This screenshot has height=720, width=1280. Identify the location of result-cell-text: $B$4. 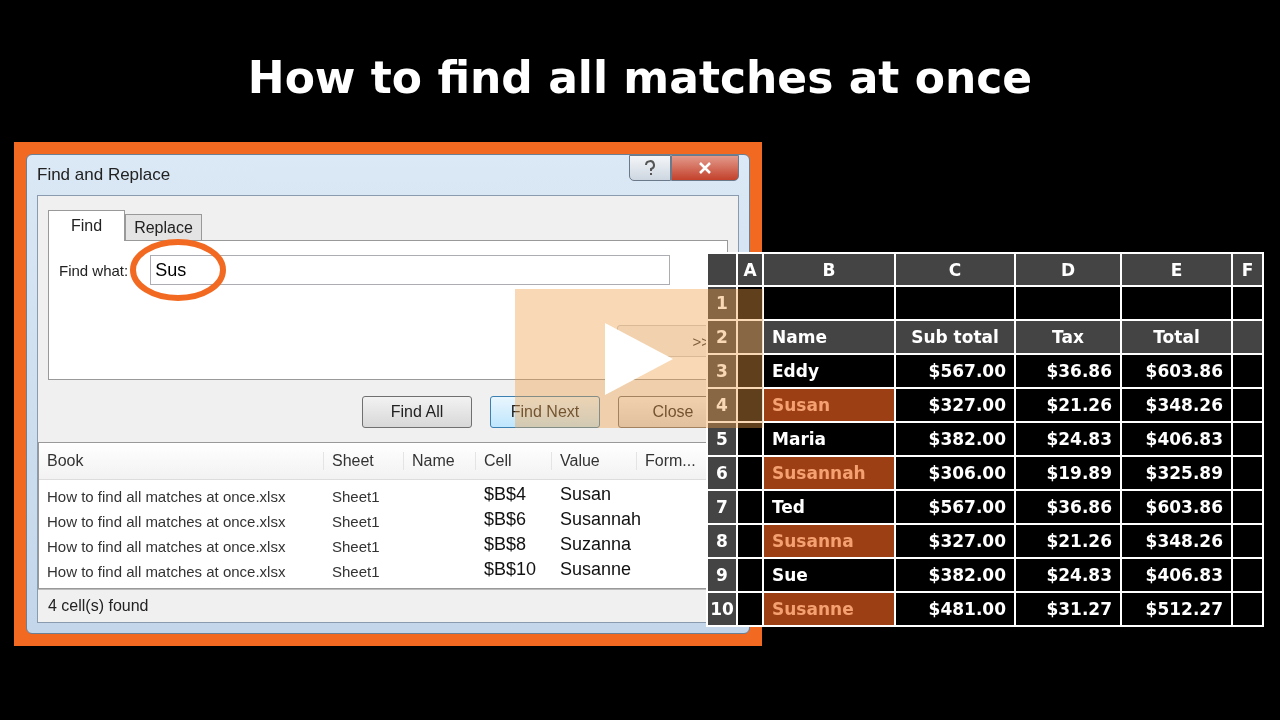
(505, 494).